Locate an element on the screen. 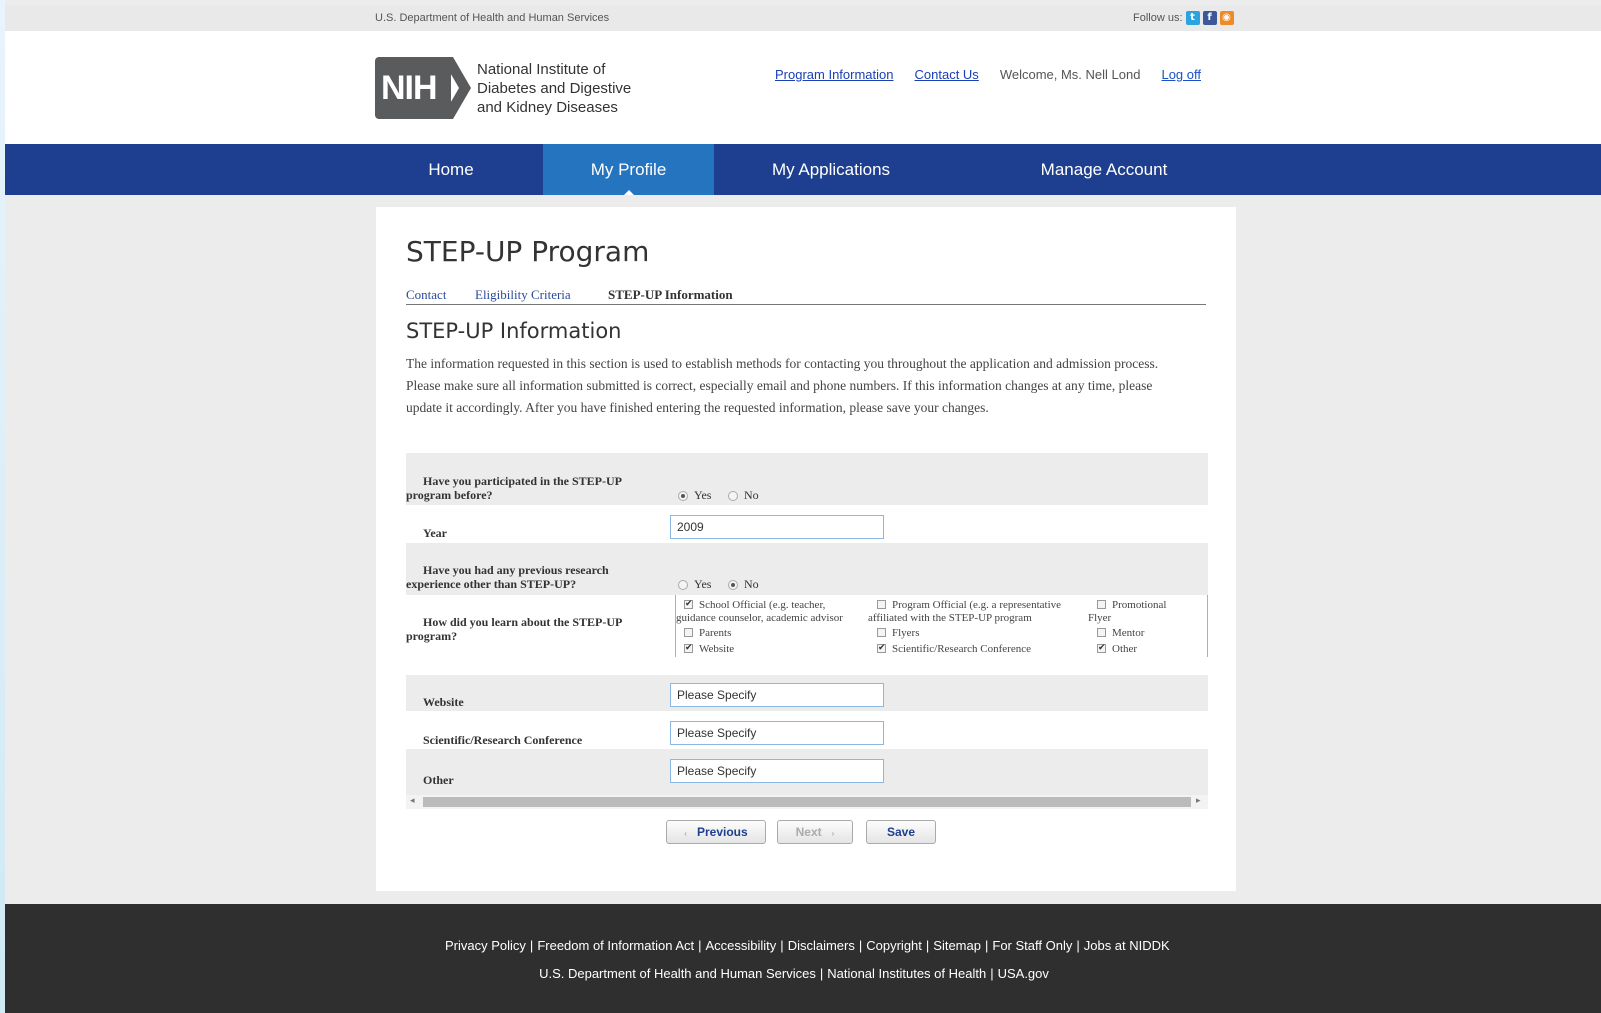 Image resolution: width=1601 pixels, height=1013 pixels. section-title: STEP-UP Information is located at coordinates (514, 331).